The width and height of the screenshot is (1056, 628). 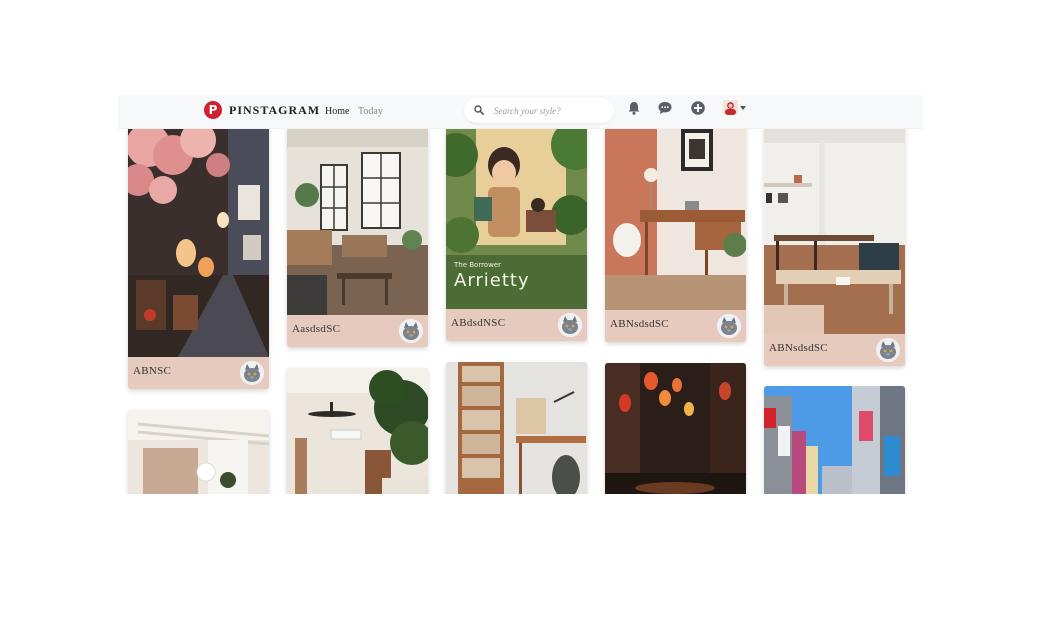 I want to click on pin-footer: ABNSC, so click(x=198, y=373).